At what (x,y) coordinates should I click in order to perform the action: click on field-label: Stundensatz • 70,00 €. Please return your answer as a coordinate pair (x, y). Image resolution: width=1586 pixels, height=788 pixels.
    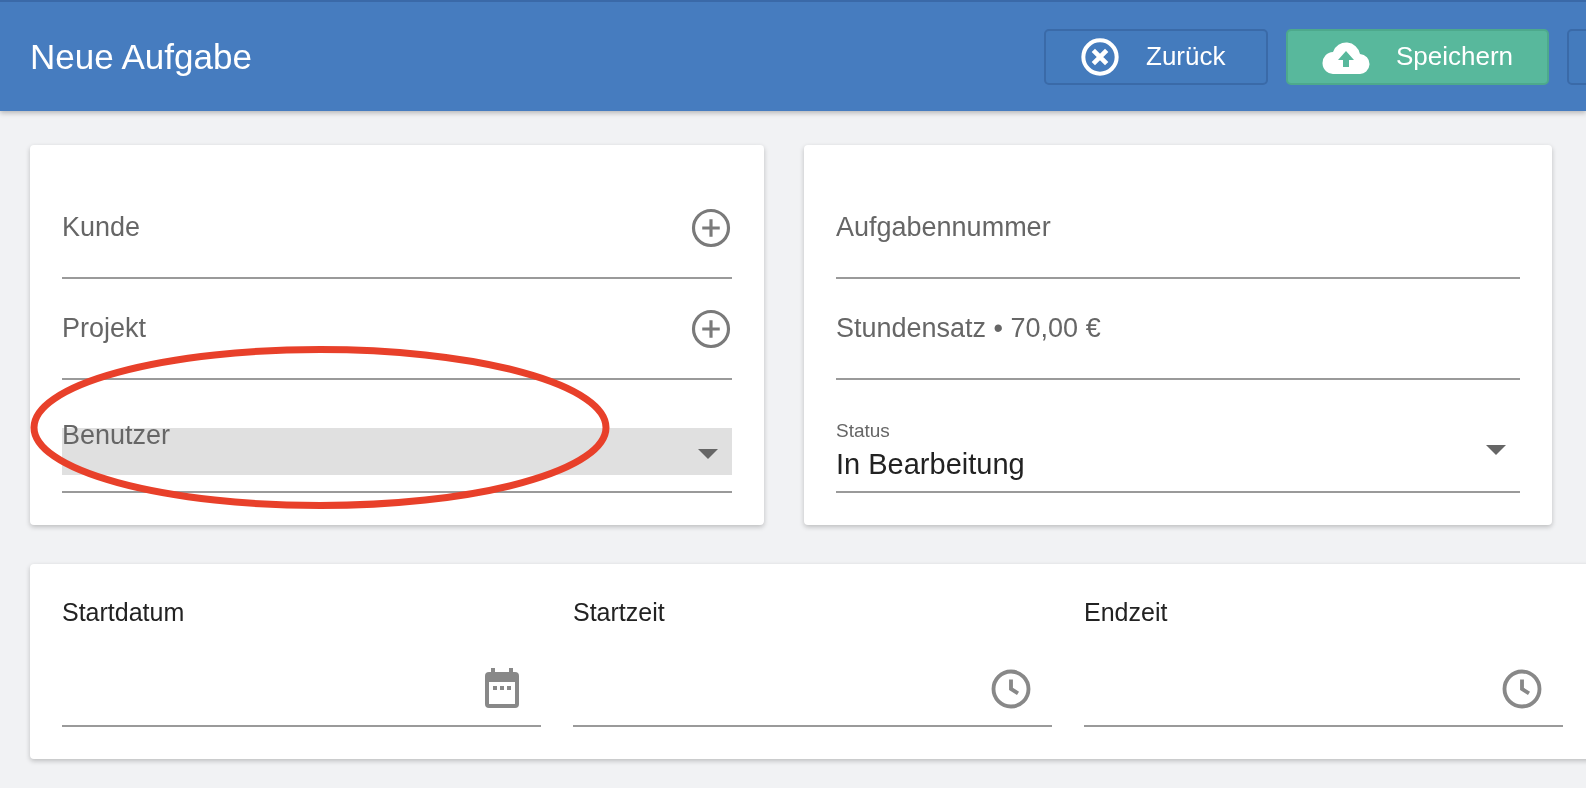
    Looking at the image, I should click on (969, 328).